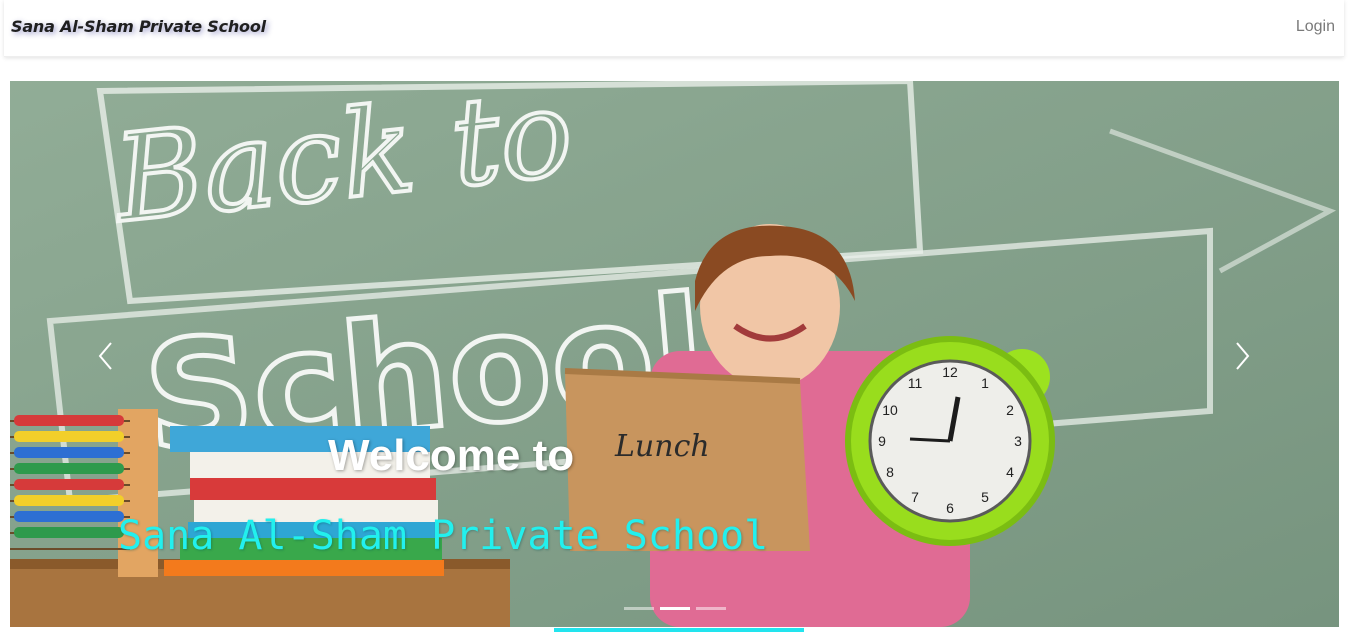  What do you see at coordinates (915, 497) in the screenshot?
I see `svg-text: 7` at bounding box center [915, 497].